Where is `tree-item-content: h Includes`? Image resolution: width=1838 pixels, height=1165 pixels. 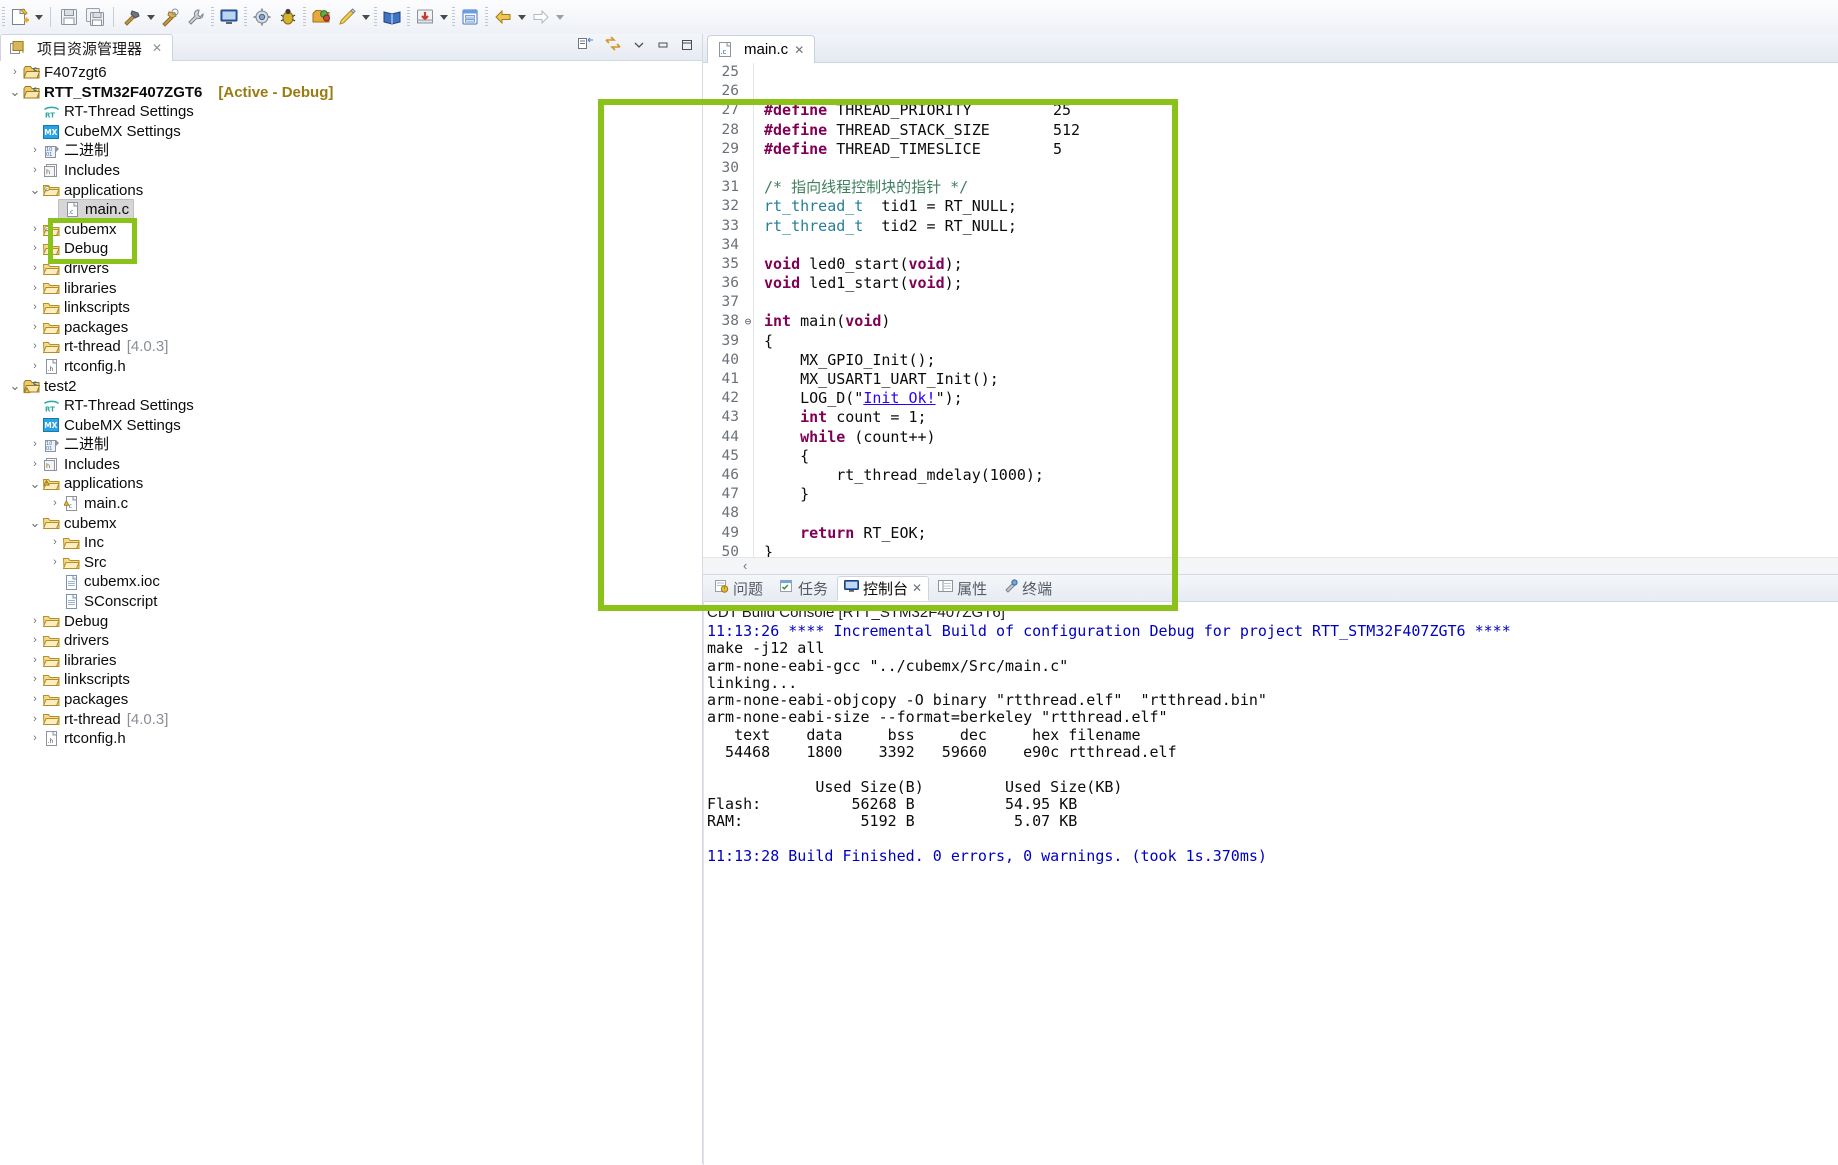
tree-item-content: h Includes is located at coordinates (81, 465).